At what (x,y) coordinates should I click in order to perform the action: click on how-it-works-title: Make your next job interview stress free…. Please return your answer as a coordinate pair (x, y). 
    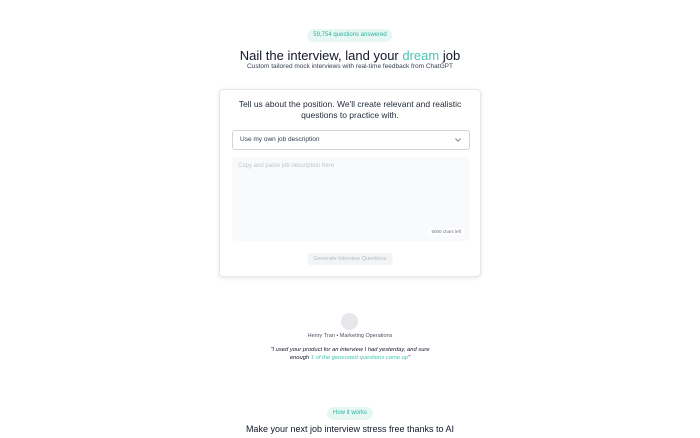
    Looking at the image, I should click on (350, 429).